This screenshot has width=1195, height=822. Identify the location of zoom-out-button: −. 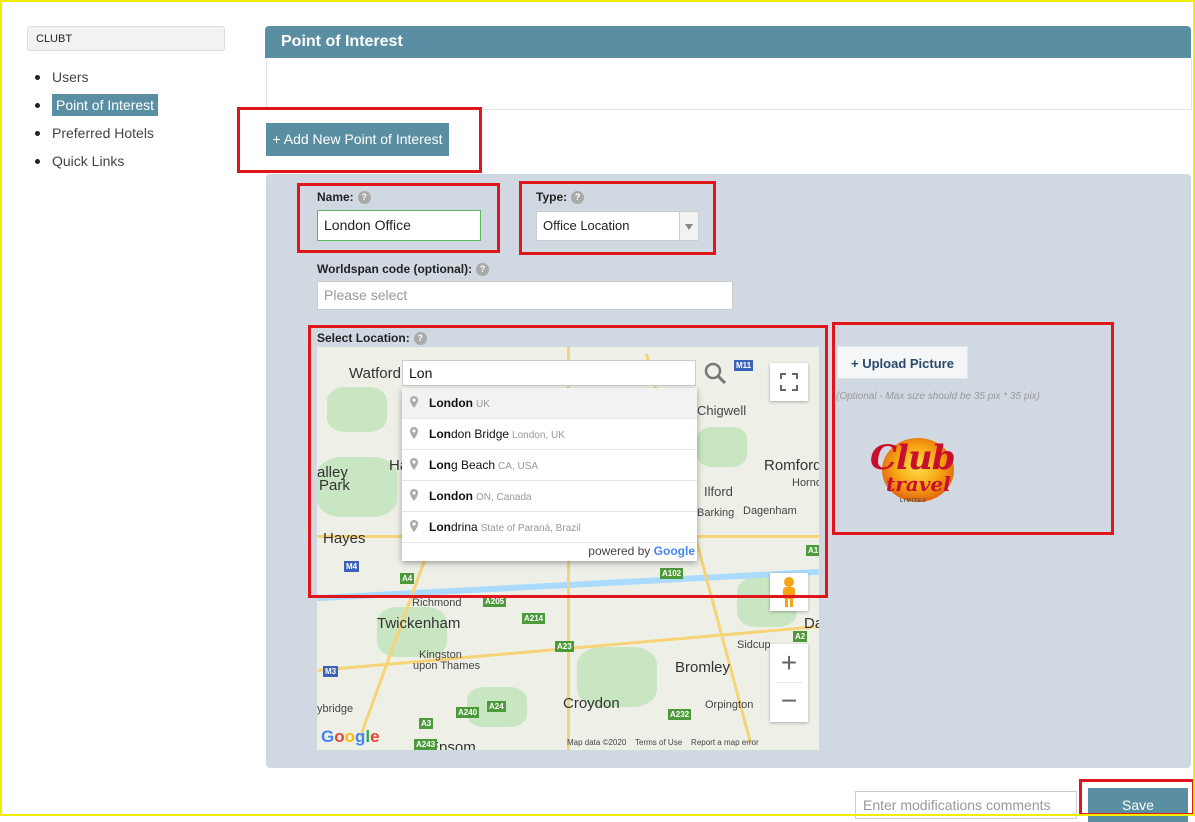
(789, 702).